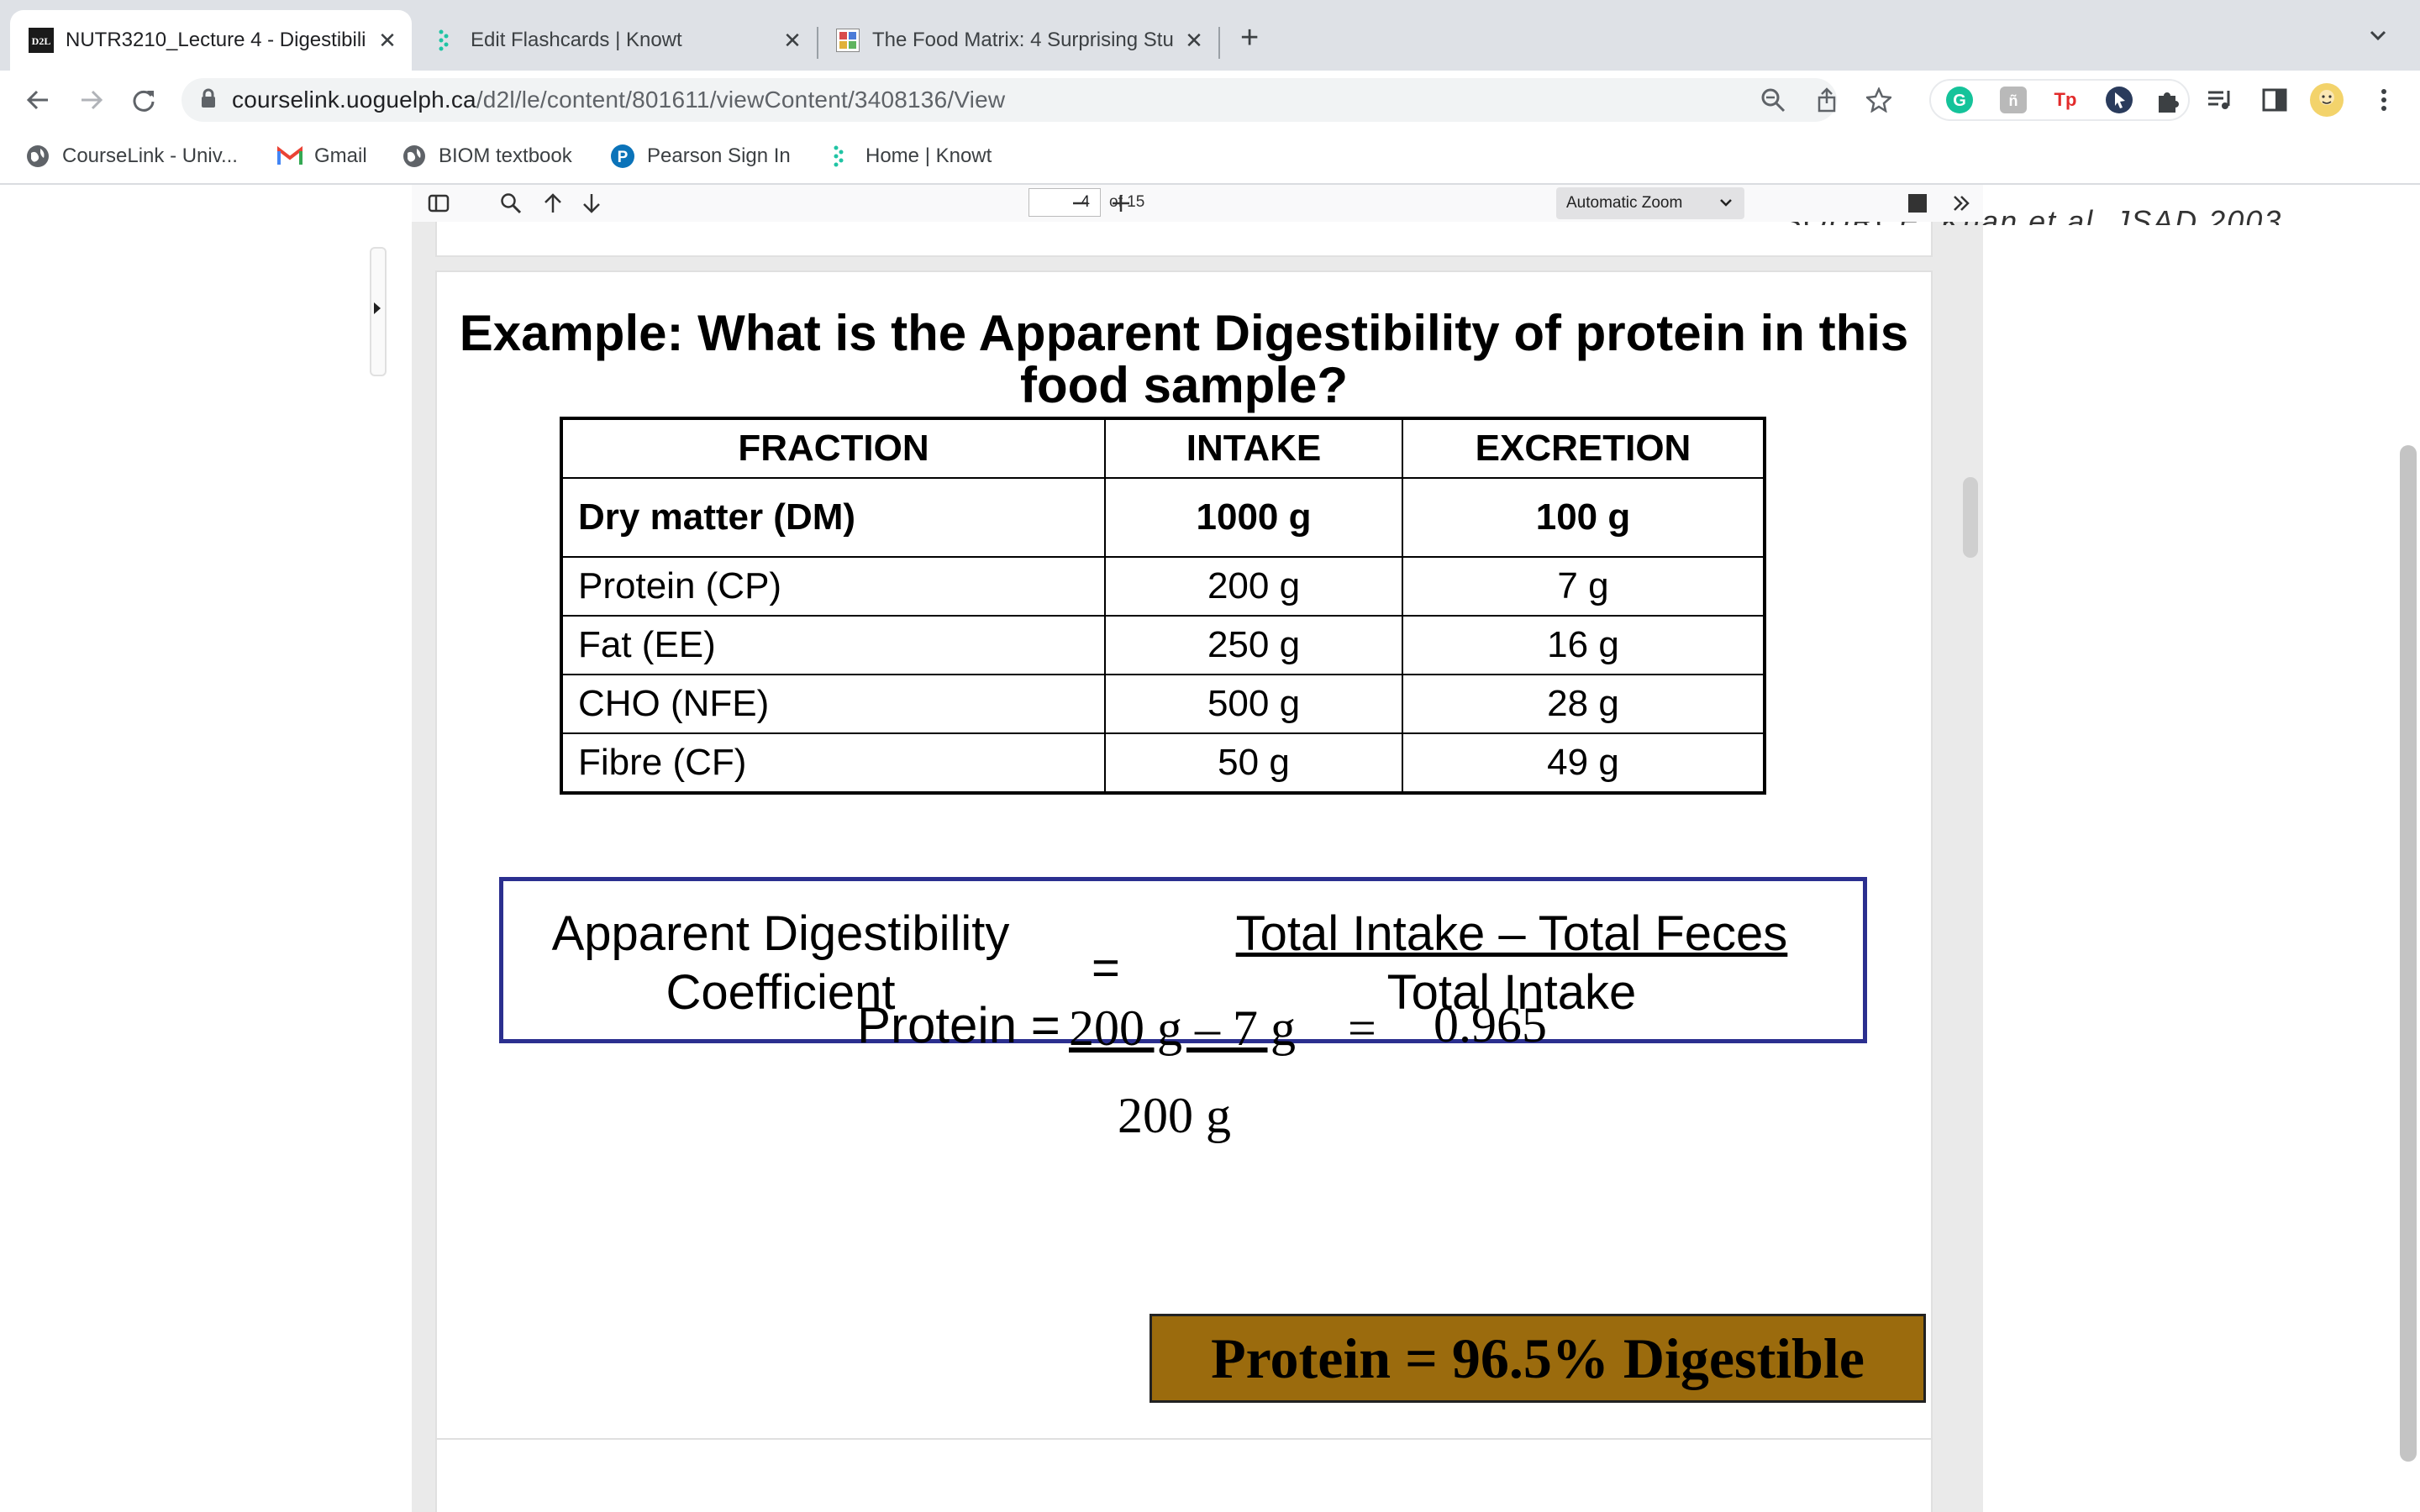  Describe the element at coordinates (2384, 100) in the screenshot. I see `kebab-menu-icon` at that location.